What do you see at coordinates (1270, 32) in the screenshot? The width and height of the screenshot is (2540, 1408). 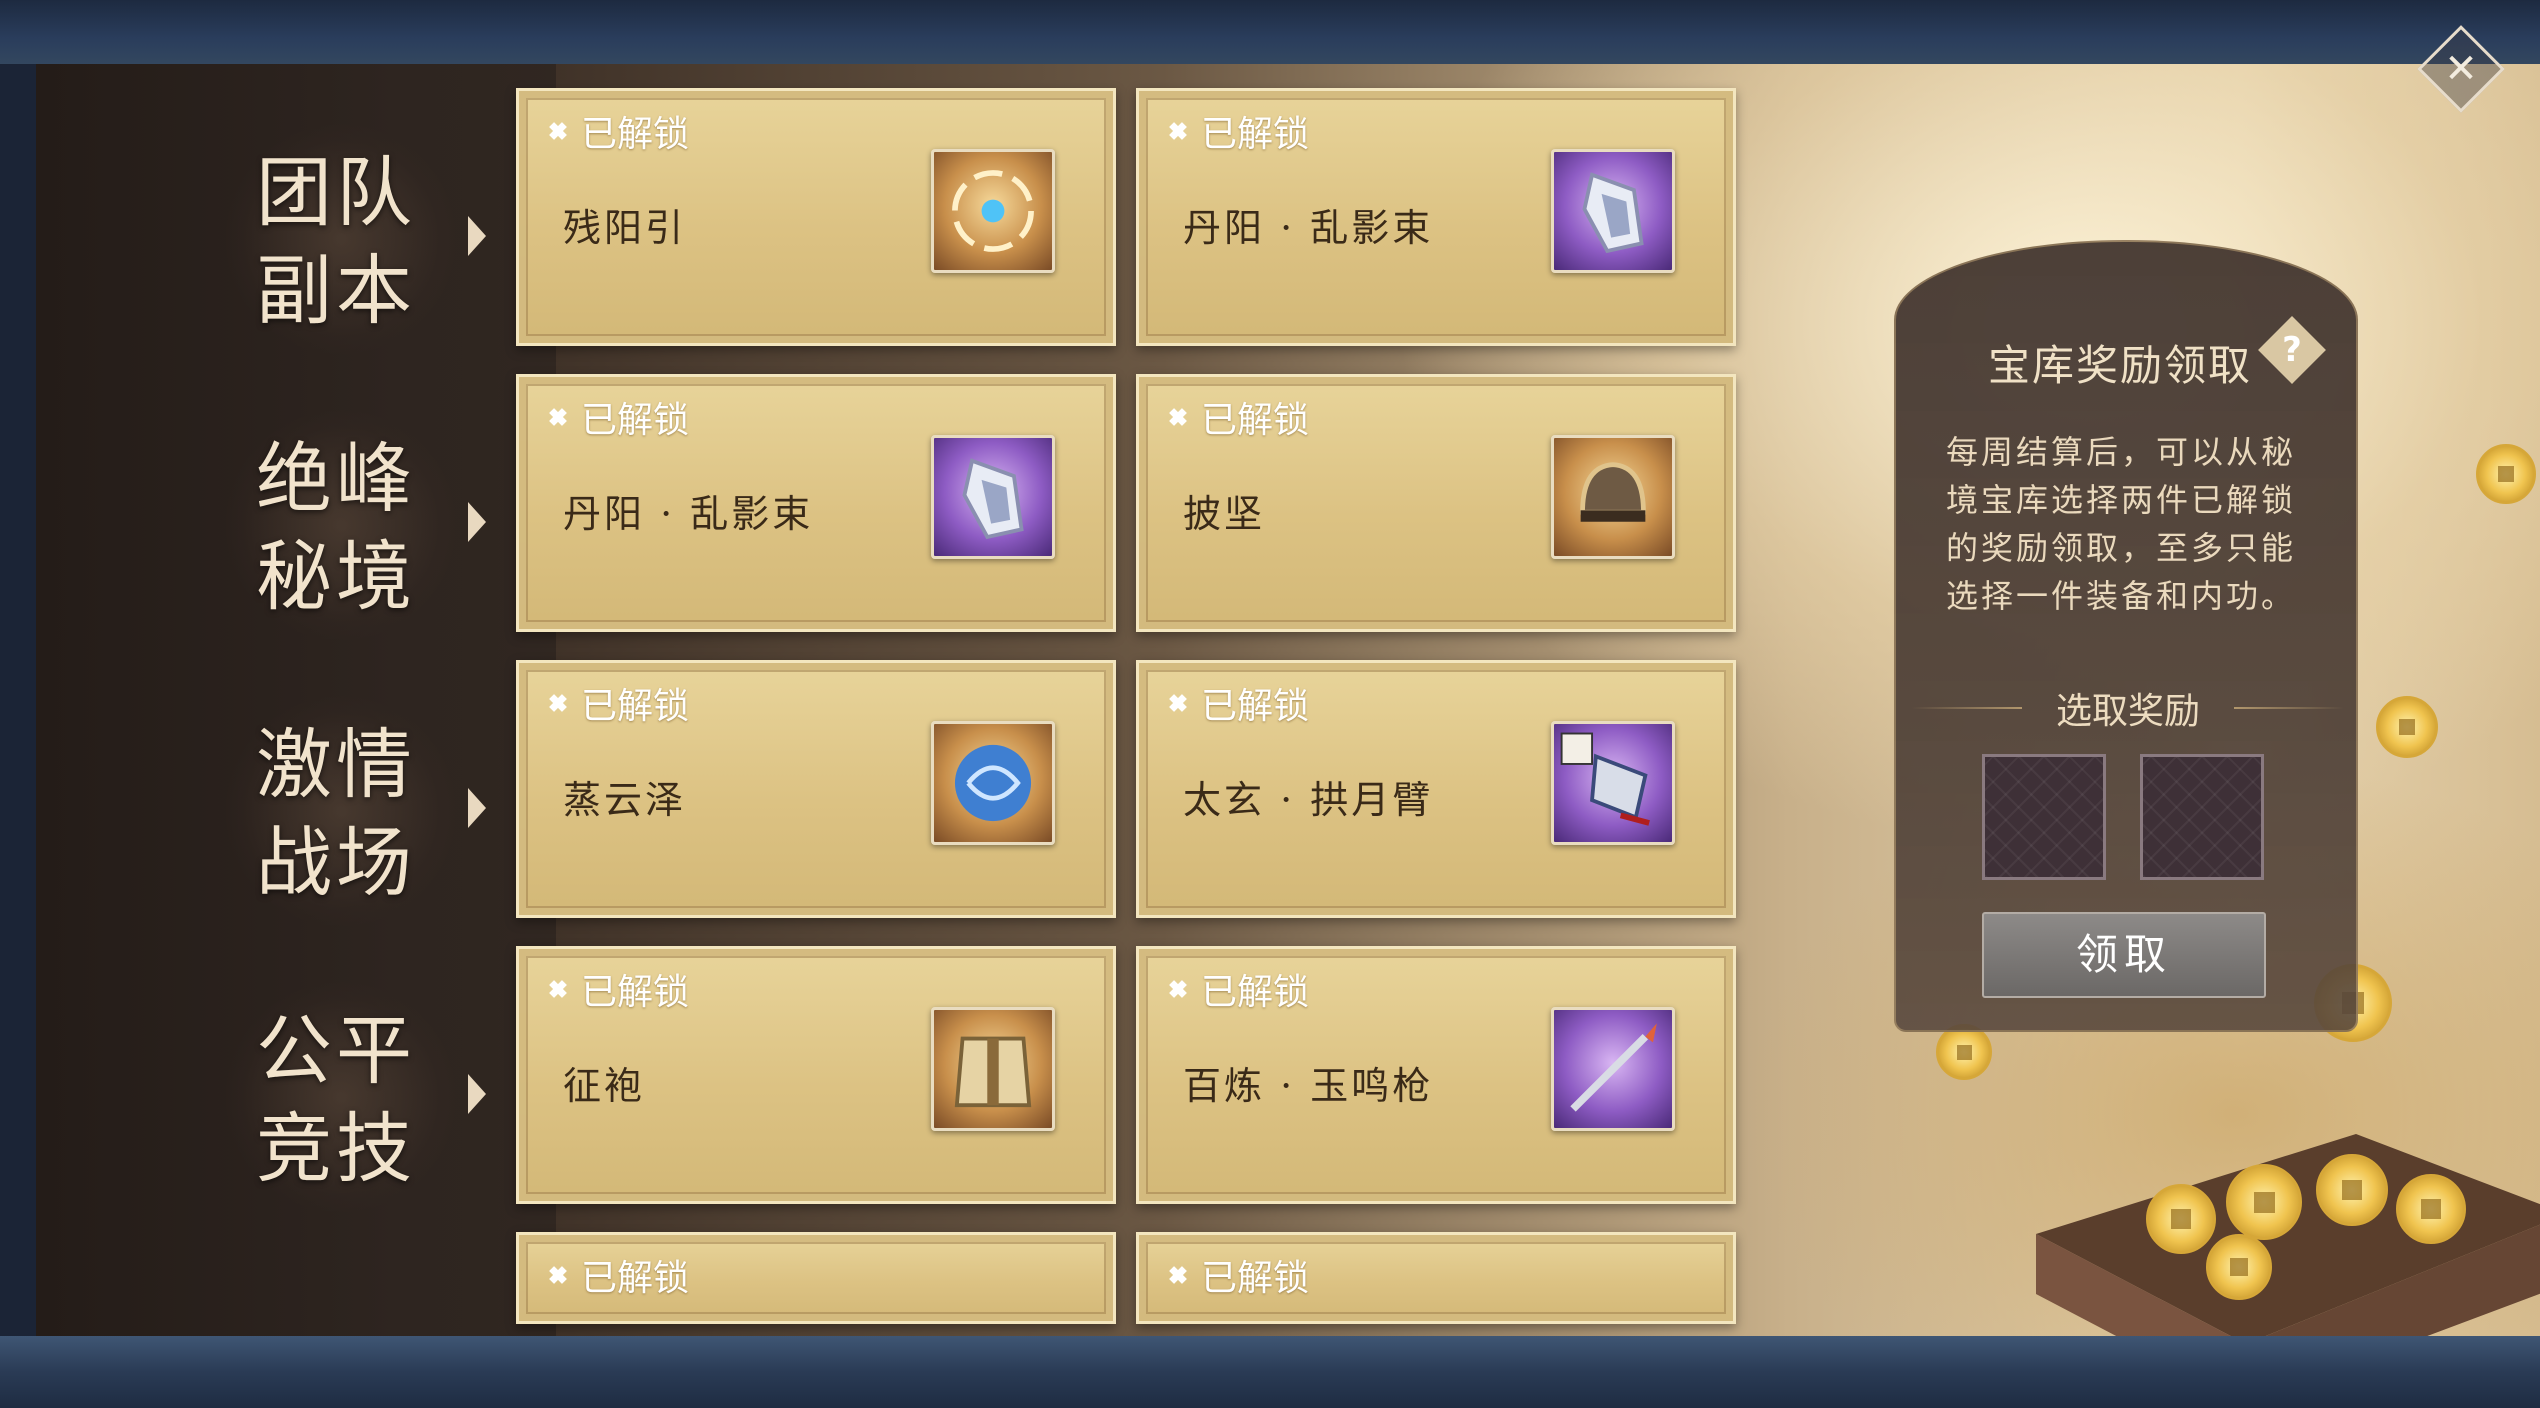 I see `top-frame-strip` at bounding box center [1270, 32].